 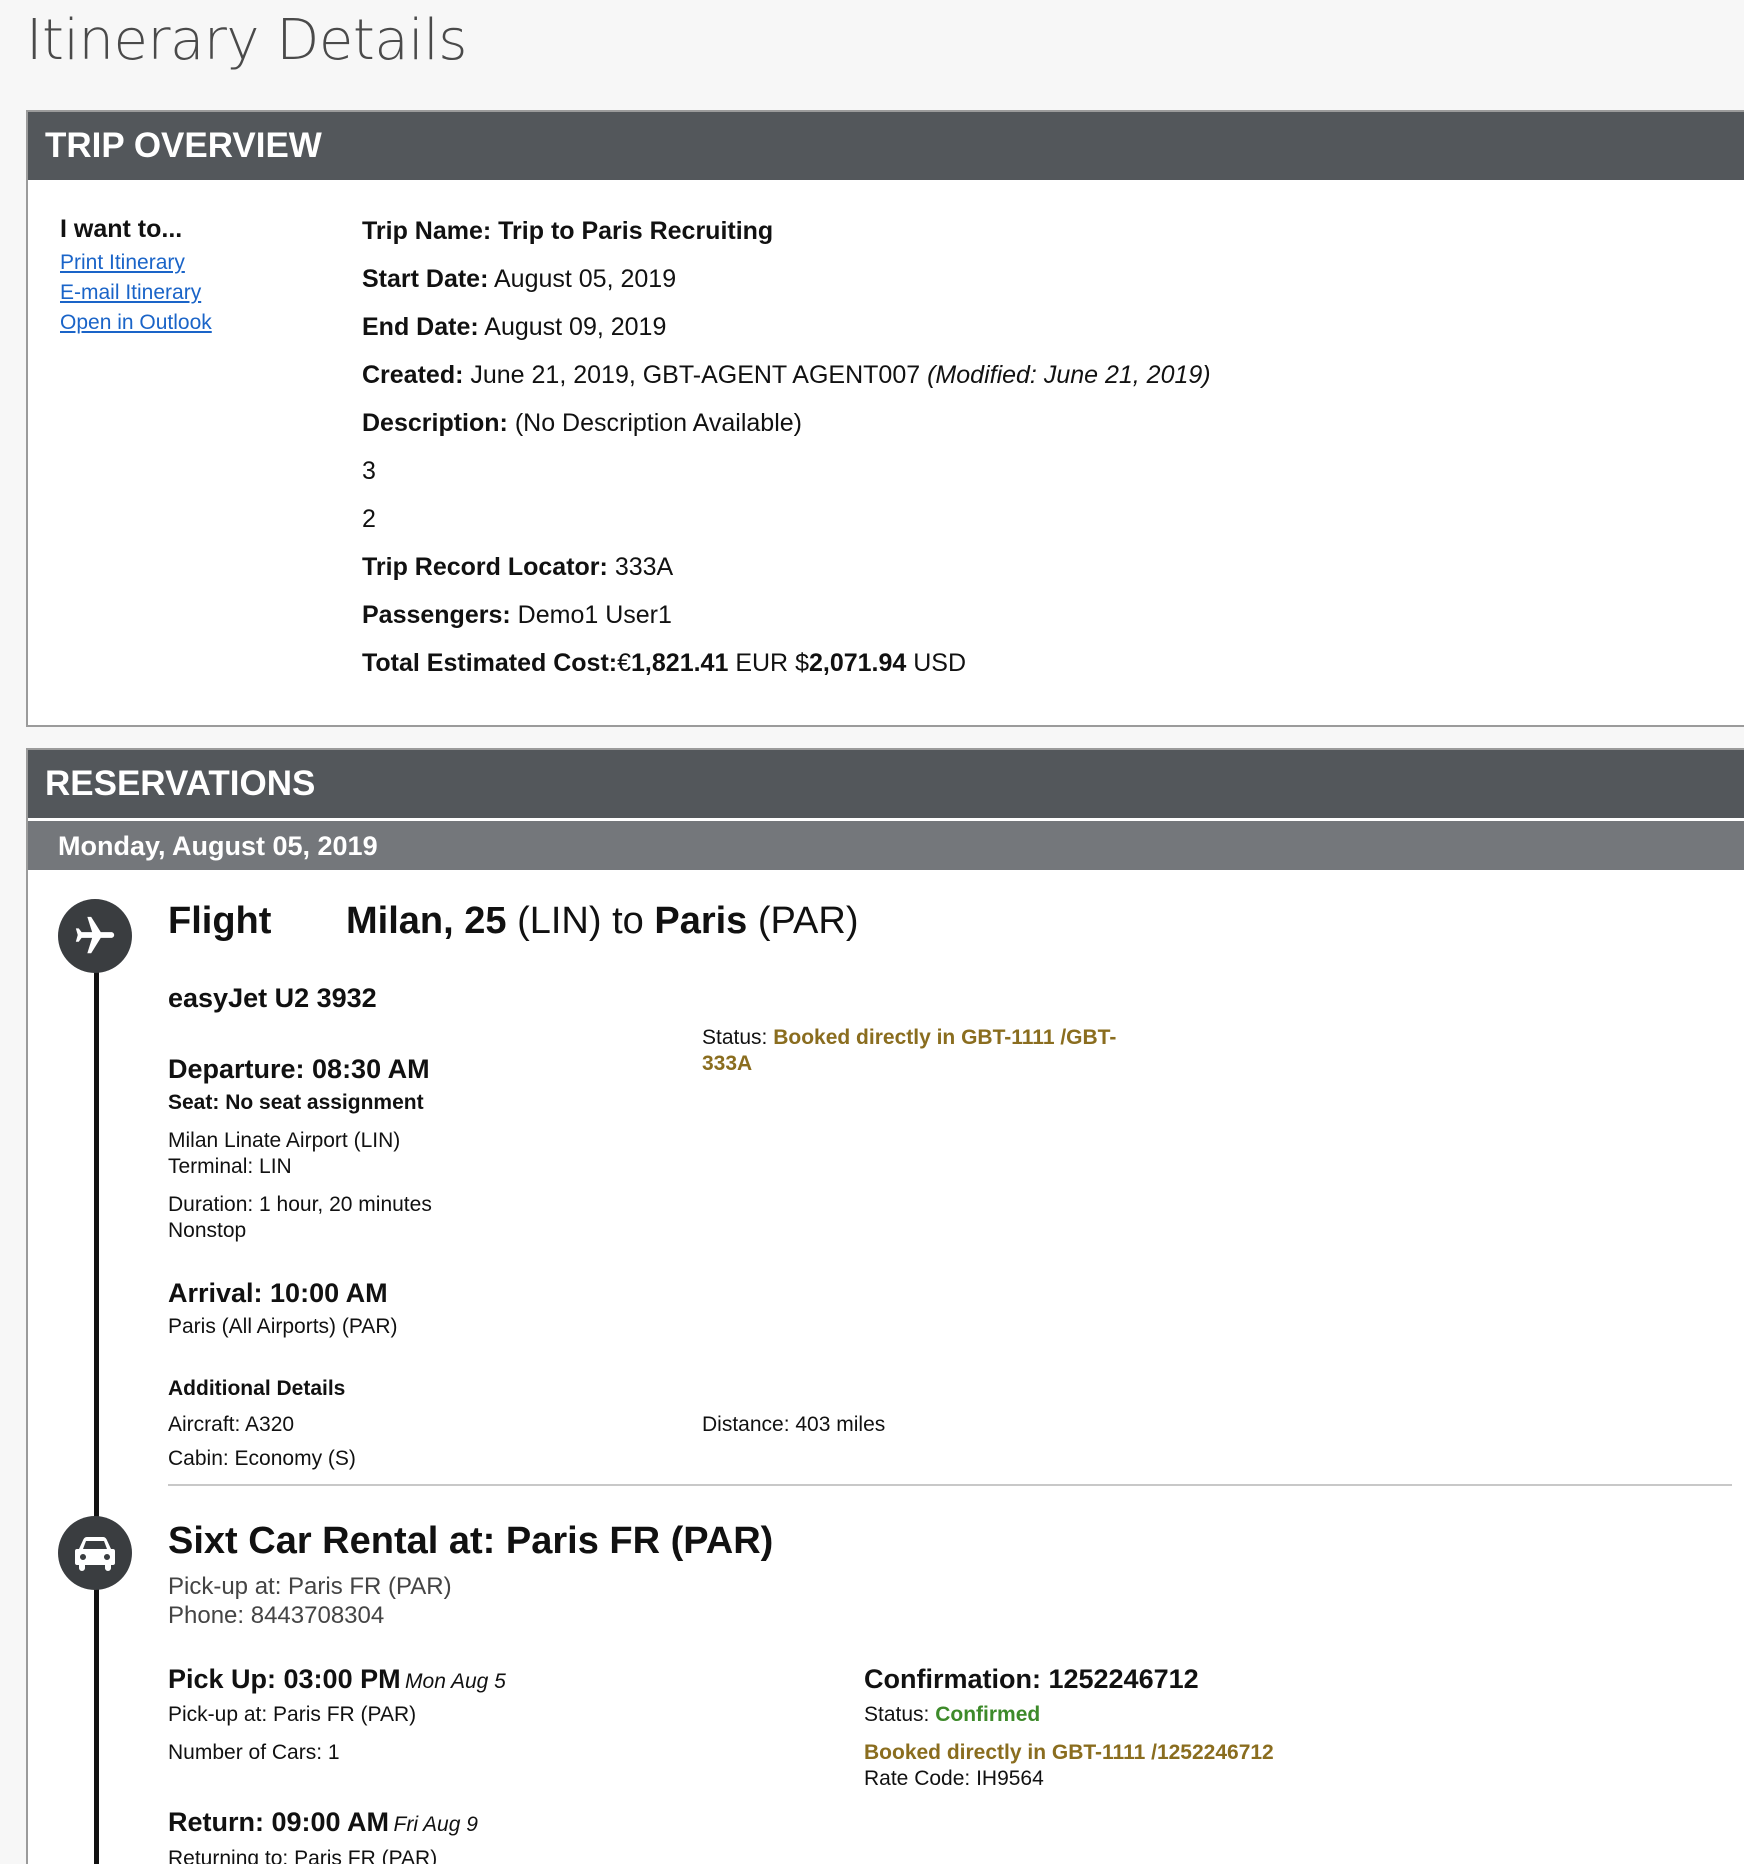 What do you see at coordinates (594, 615) in the screenshot?
I see `passengers-value: Demo1 User1` at bounding box center [594, 615].